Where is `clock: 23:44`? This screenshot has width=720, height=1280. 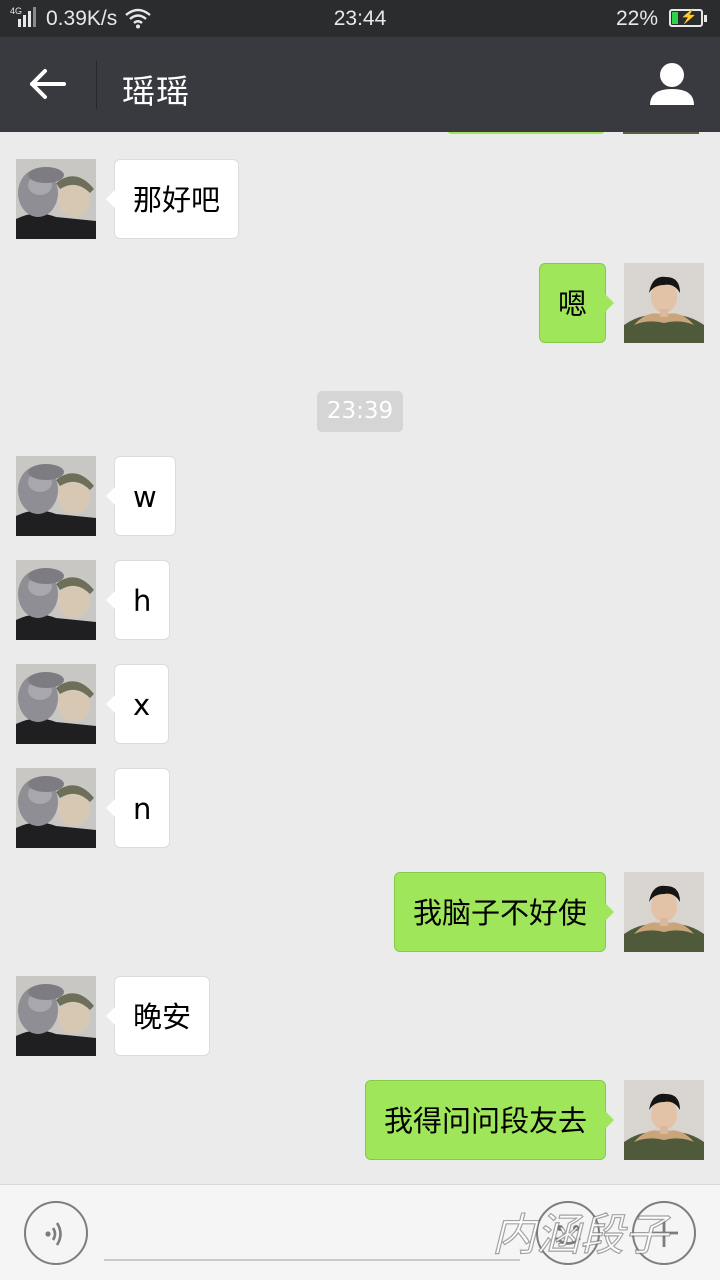
clock: 23:44 is located at coordinates (360, 18).